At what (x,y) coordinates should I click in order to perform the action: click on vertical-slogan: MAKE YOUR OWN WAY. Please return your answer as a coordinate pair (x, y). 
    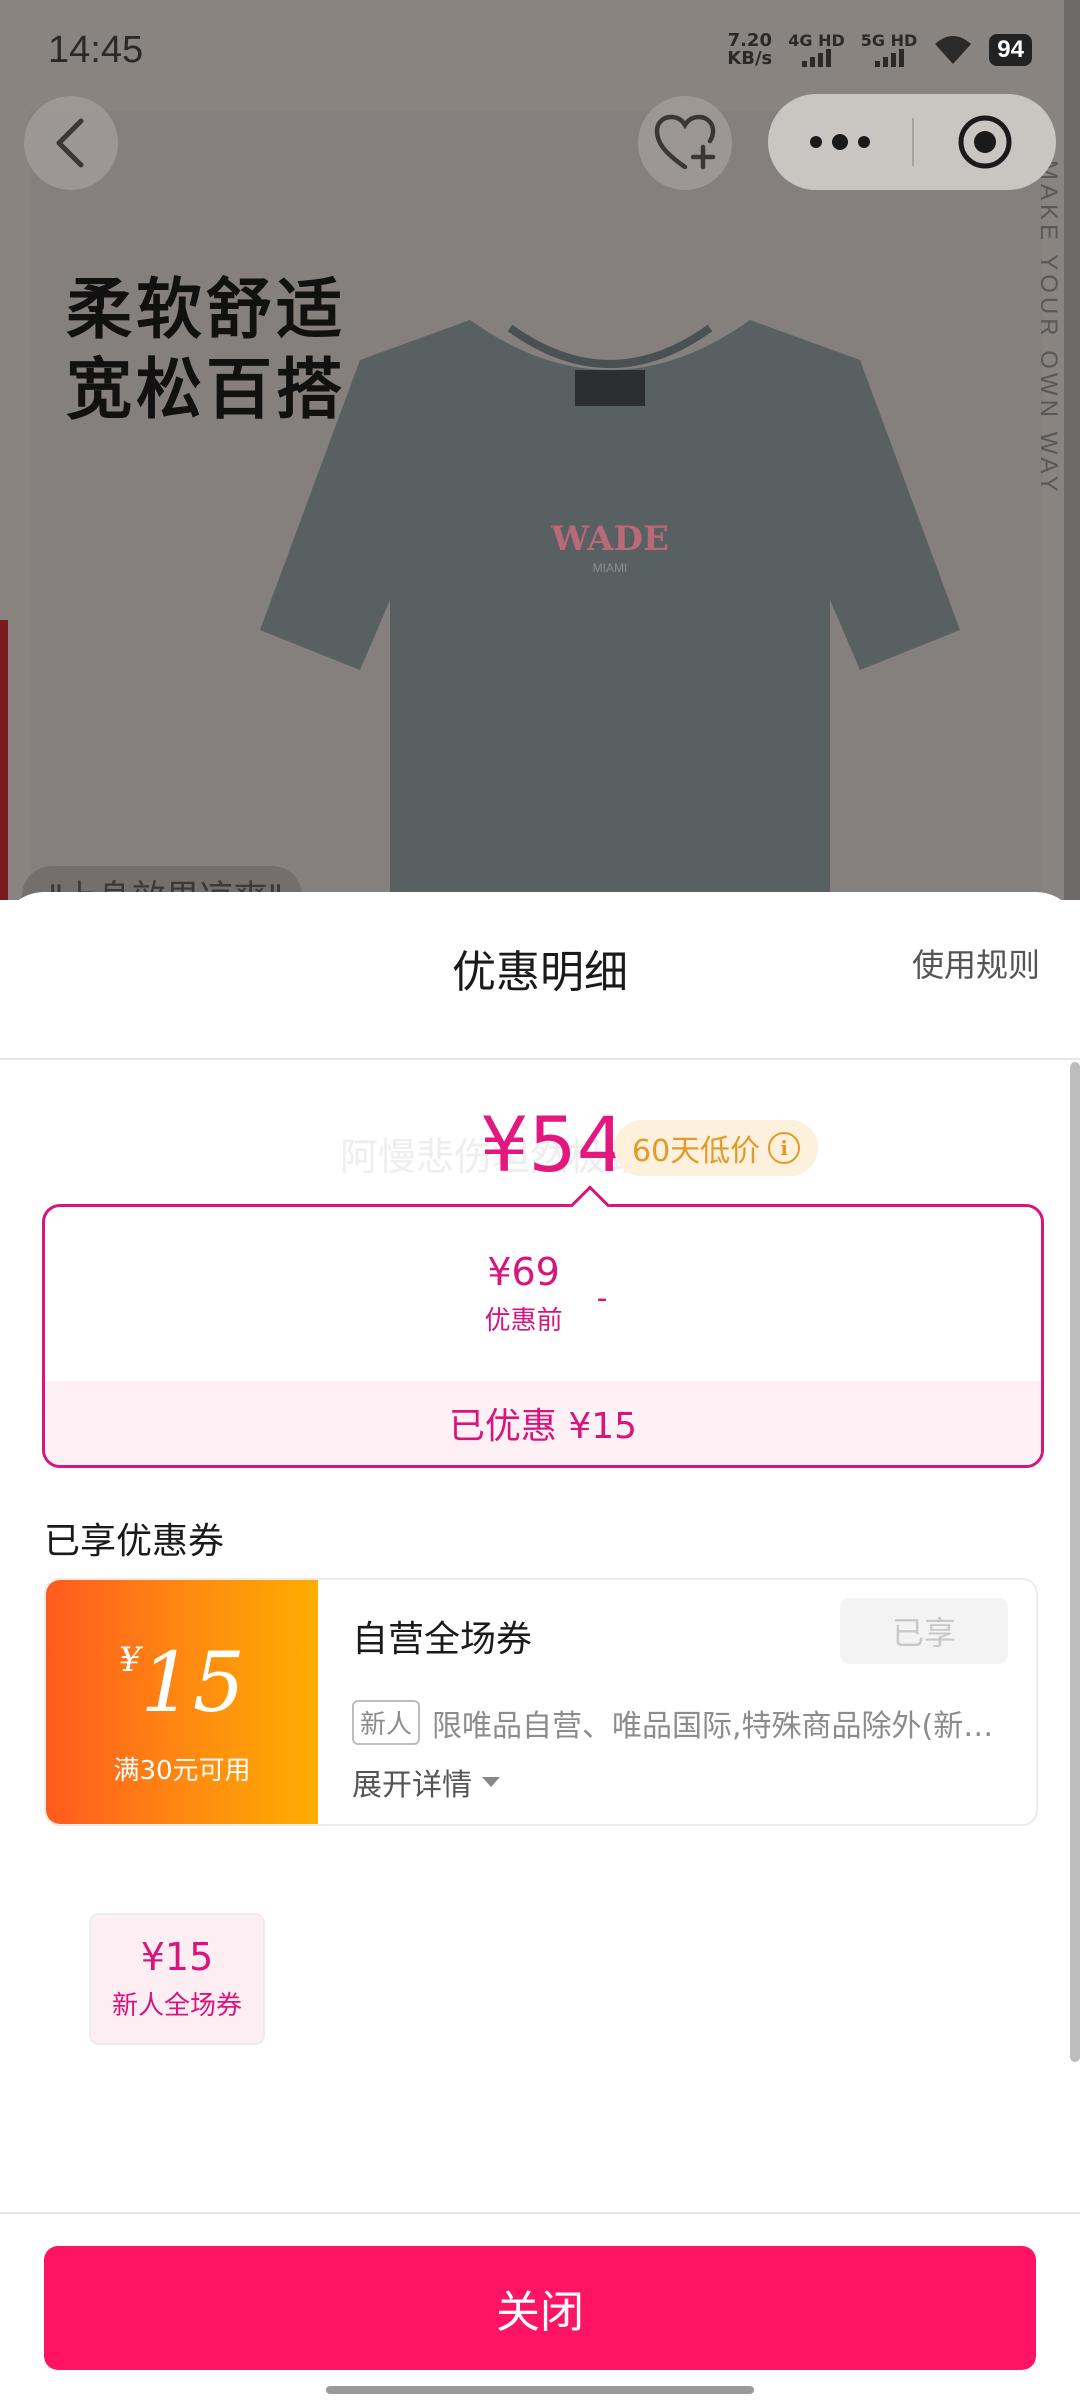
    Looking at the image, I should click on (1048, 328).